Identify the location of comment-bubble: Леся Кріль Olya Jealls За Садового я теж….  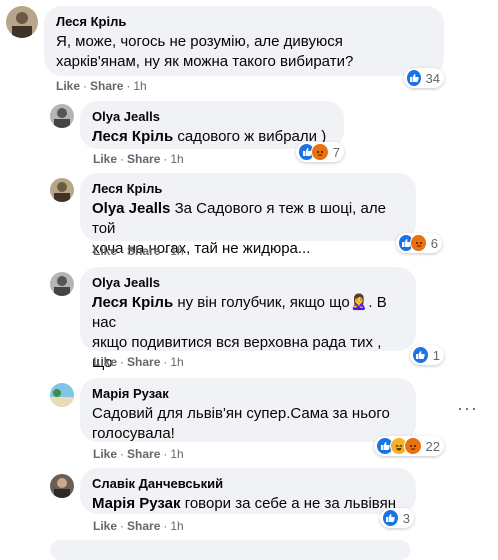
(248, 215).